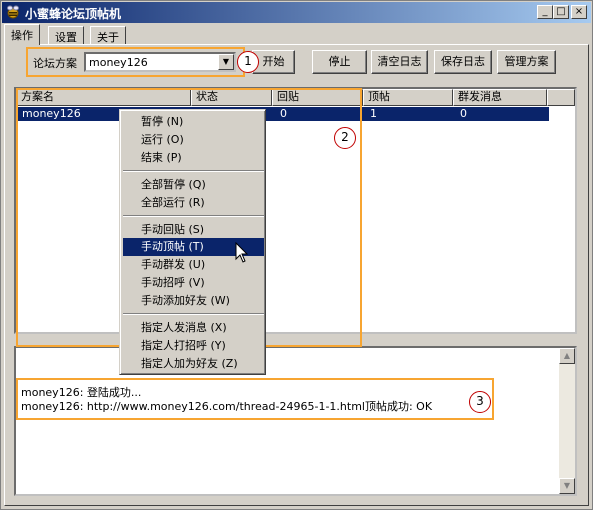 The image size is (593, 510). Describe the element at coordinates (160, 62) in the screenshot. I see `scheme-select: money126 ▼` at that location.